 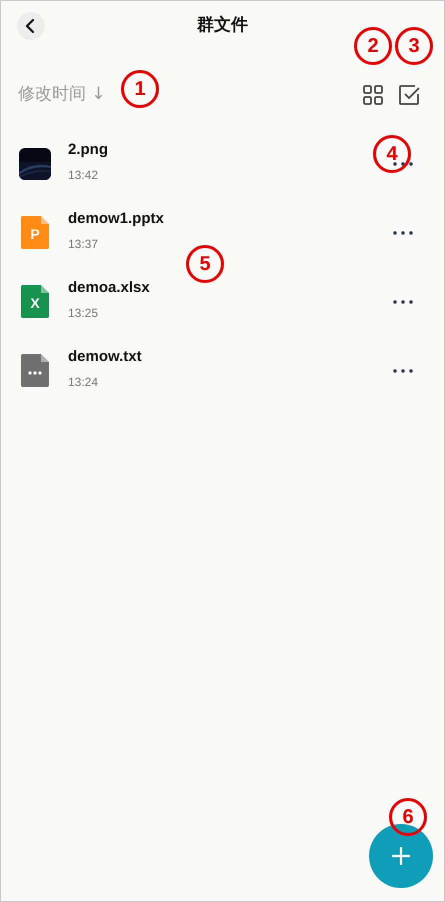 What do you see at coordinates (408, 817) in the screenshot?
I see `annotation-marker: 6` at bounding box center [408, 817].